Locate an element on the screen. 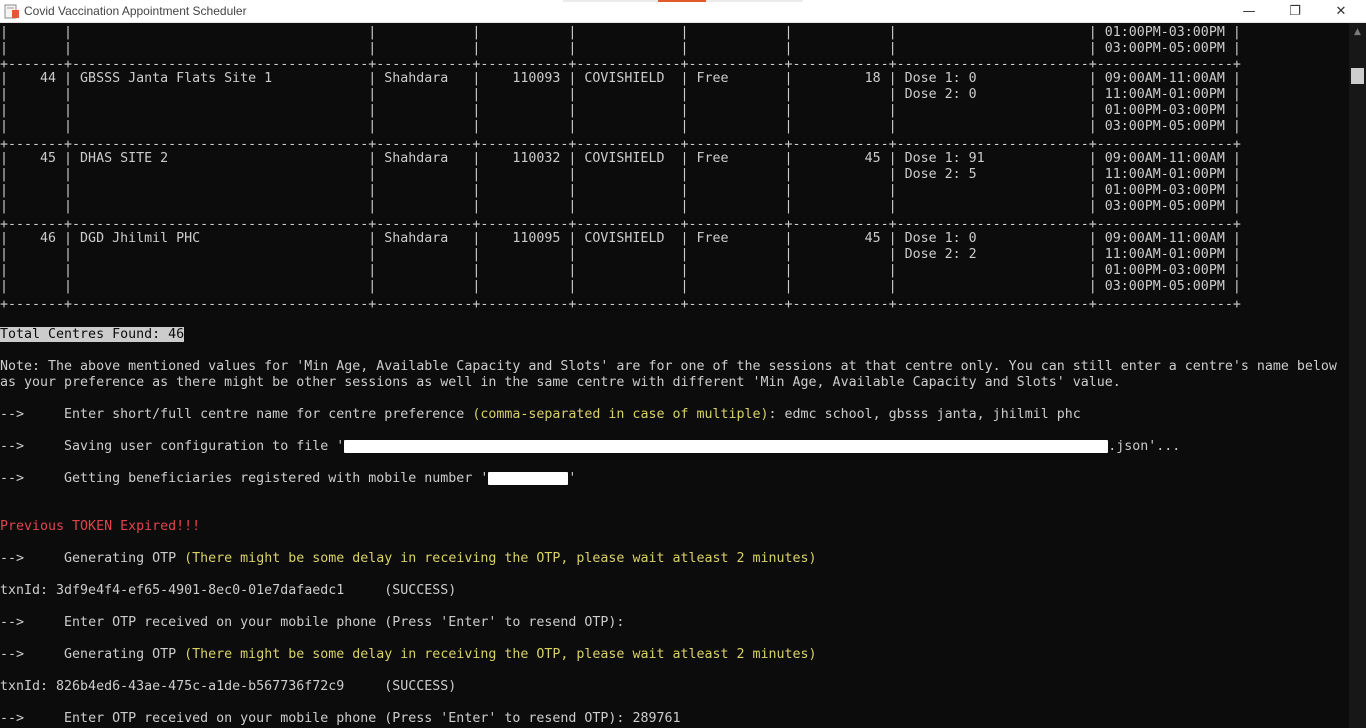 The image size is (1366, 728). token-expired-text: Previous TOKEN Expired!!! is located at coordinates (100, 526).